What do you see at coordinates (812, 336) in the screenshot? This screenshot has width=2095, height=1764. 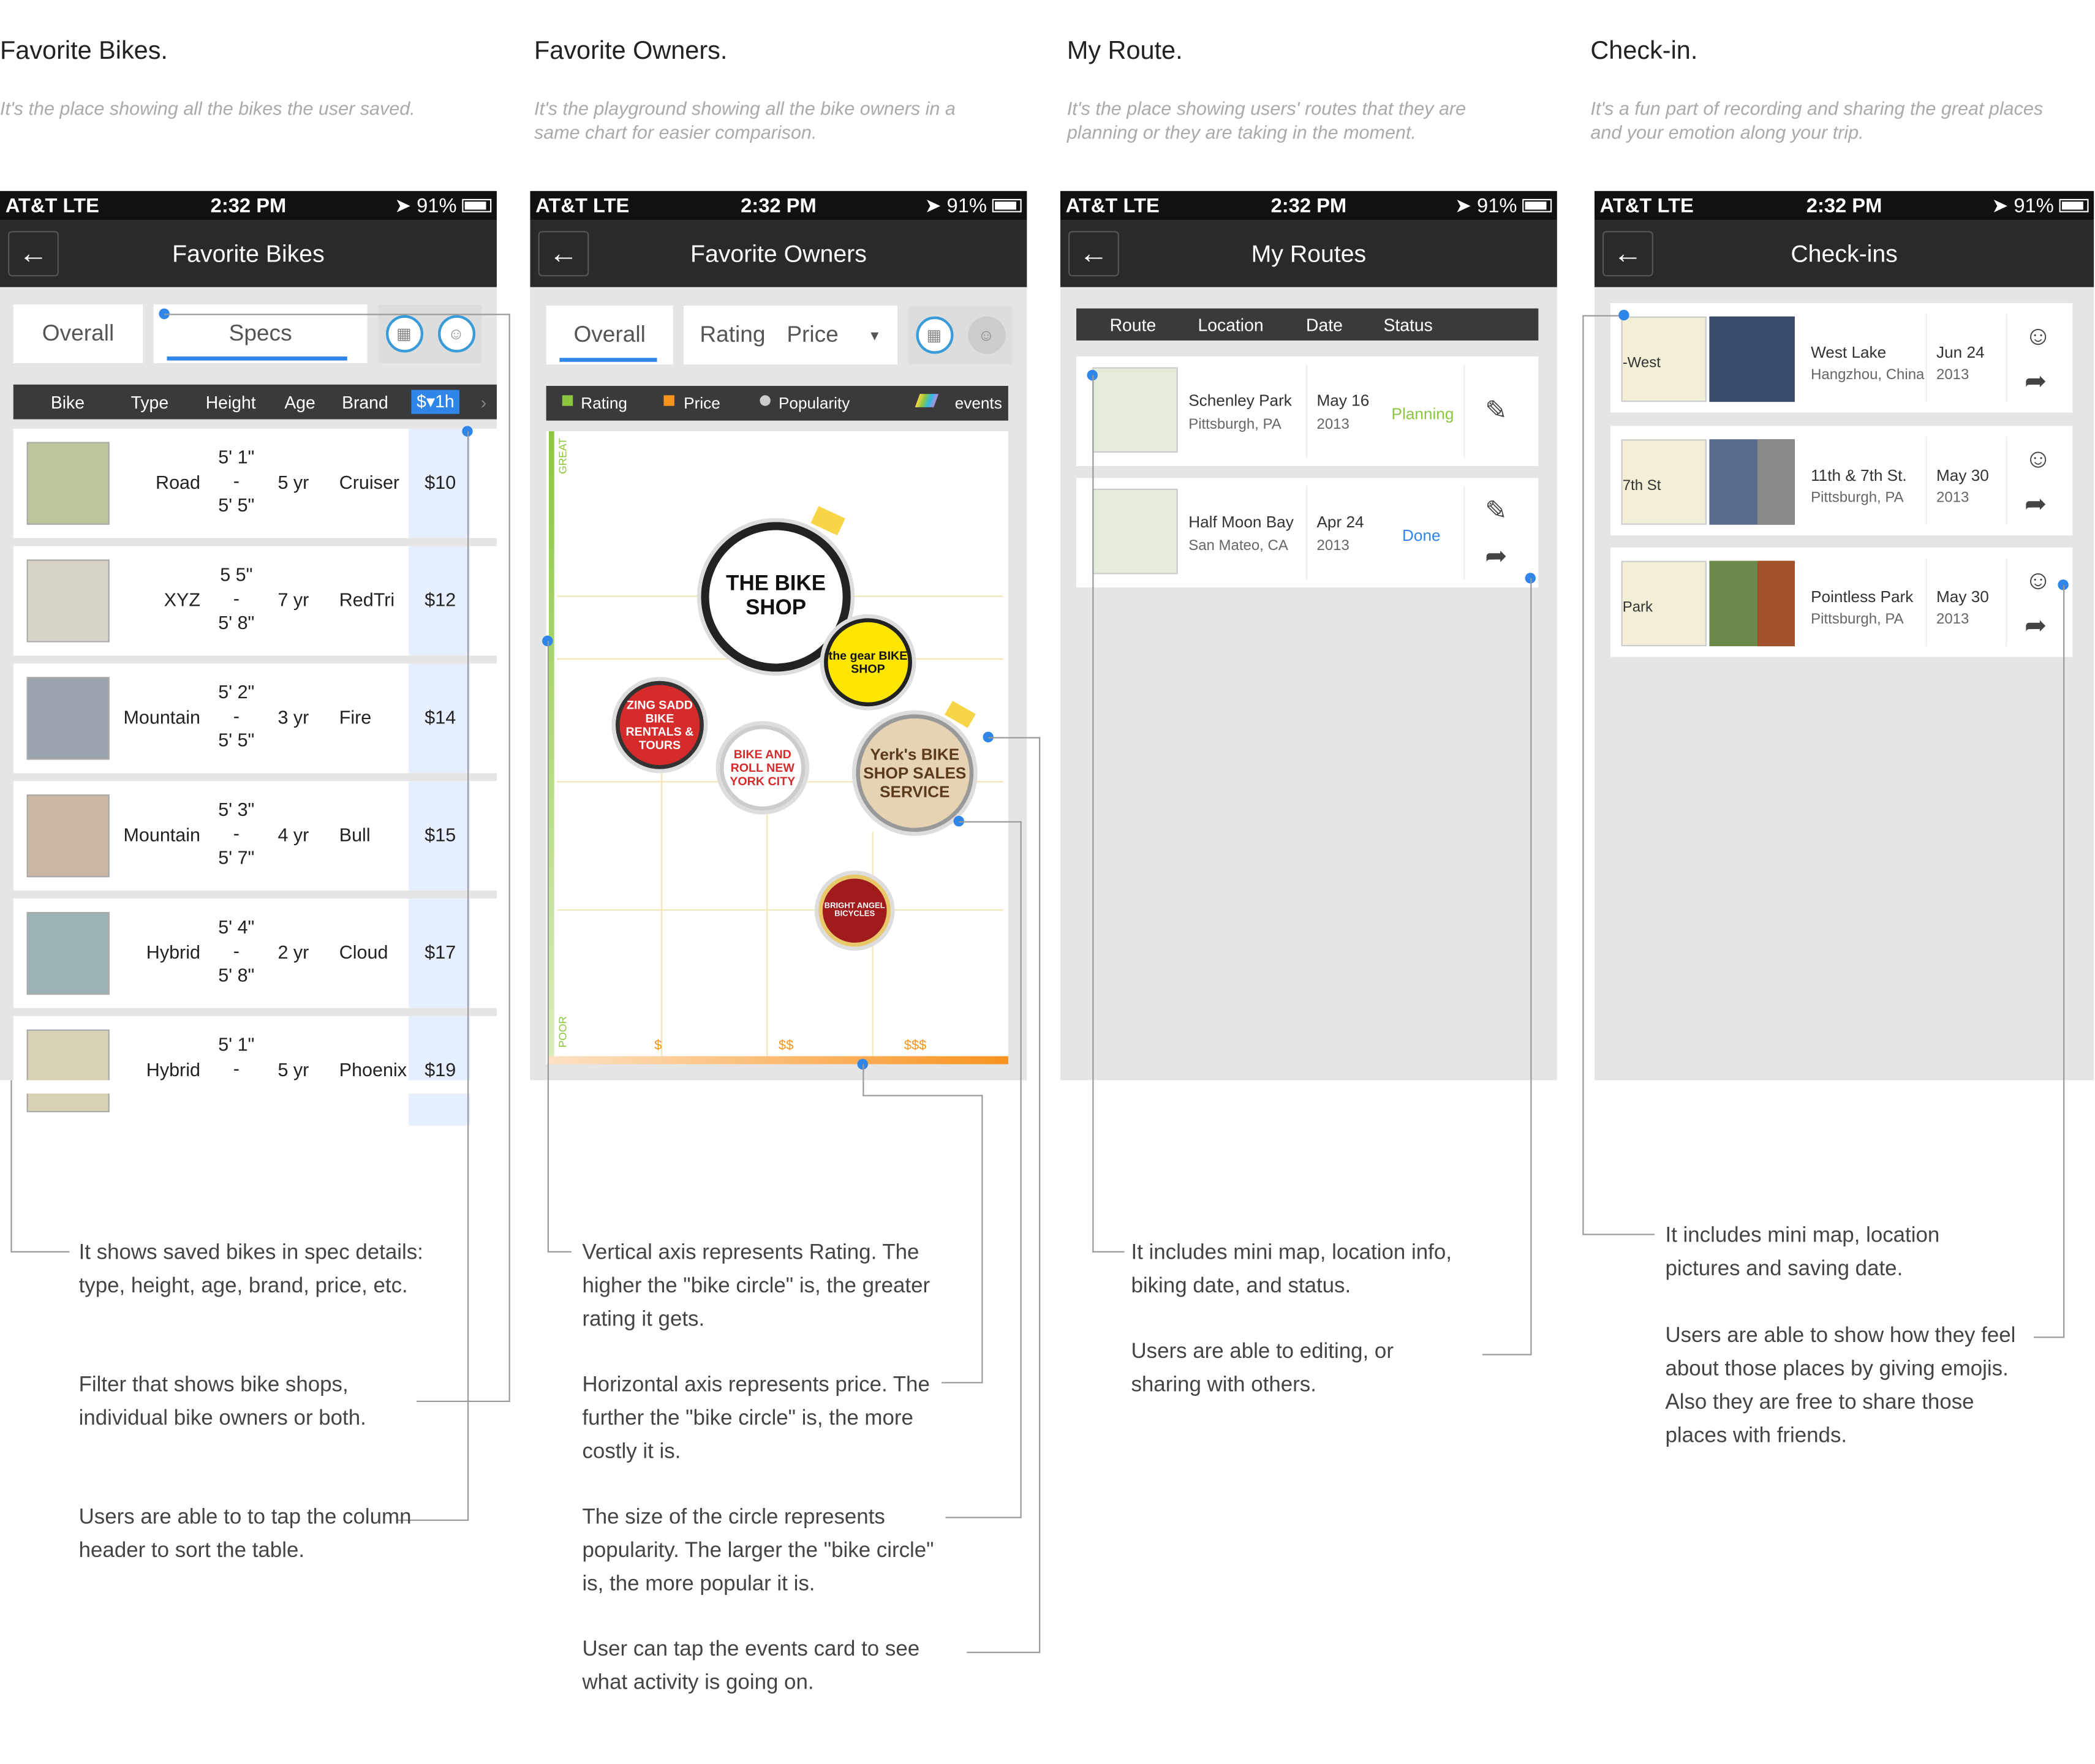 I see `sort-price: Price` at bounding box center [812, 336].